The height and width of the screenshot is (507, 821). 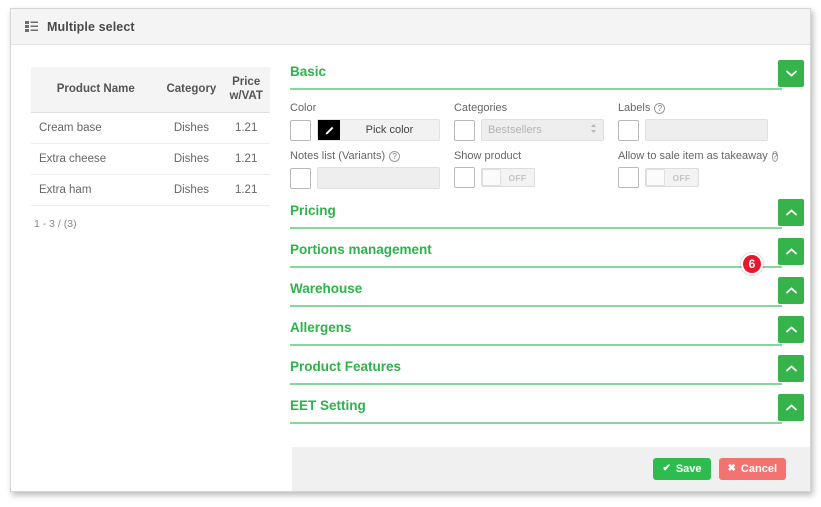 I want to click on toggle-show-product: OFF, so click(x=507, y=177).